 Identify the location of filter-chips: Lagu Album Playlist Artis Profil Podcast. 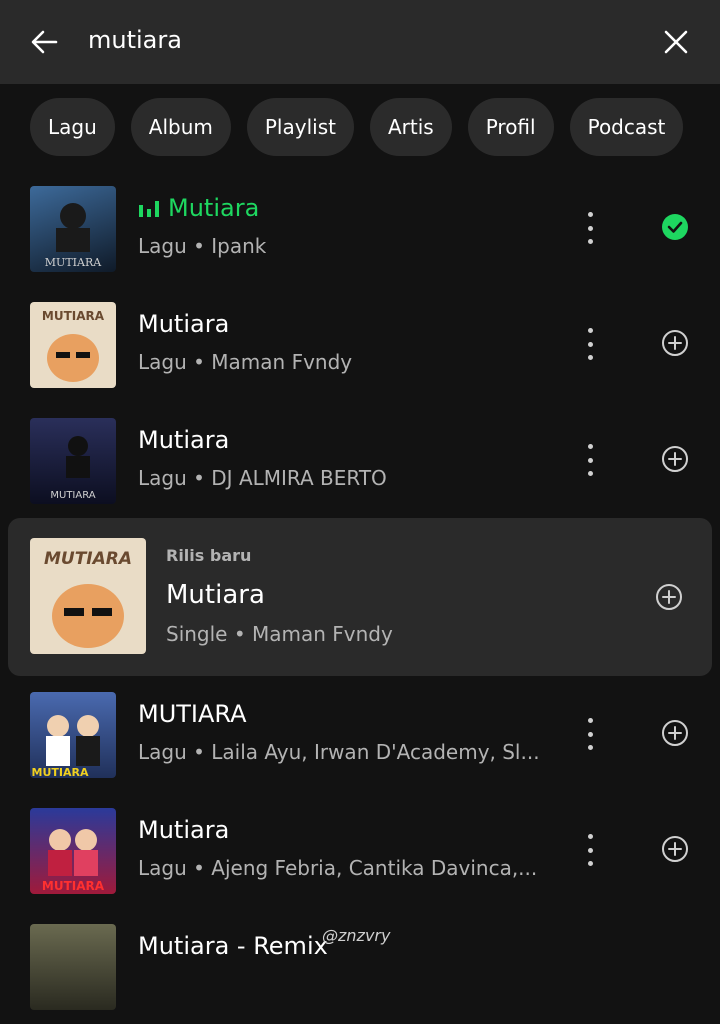
(360, 128).